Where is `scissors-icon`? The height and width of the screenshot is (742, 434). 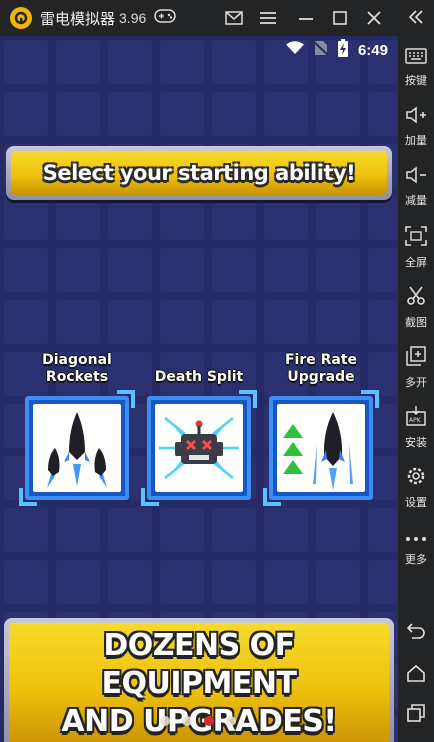 scissors-icon is located at coordinates (416, 298).